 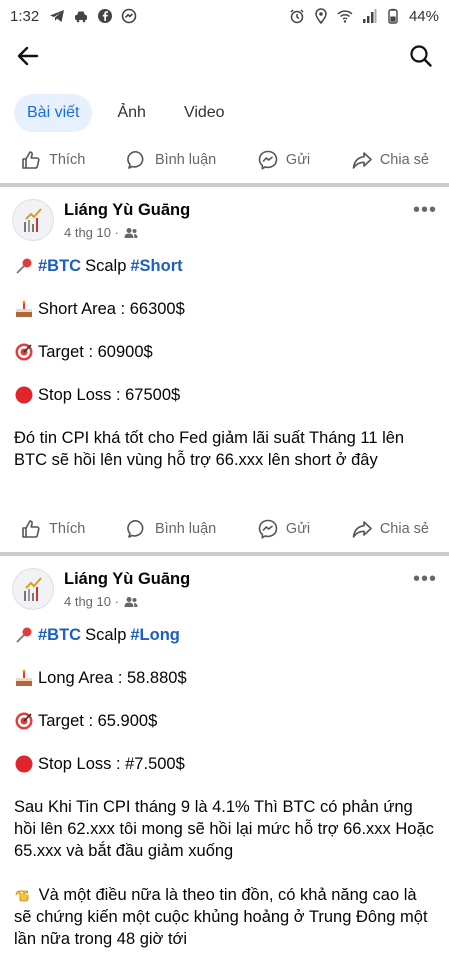 What do you see at coordinates (129, 16) in the screenshot?
I see `messenger-status-icon` at bounding box center [129, 16].